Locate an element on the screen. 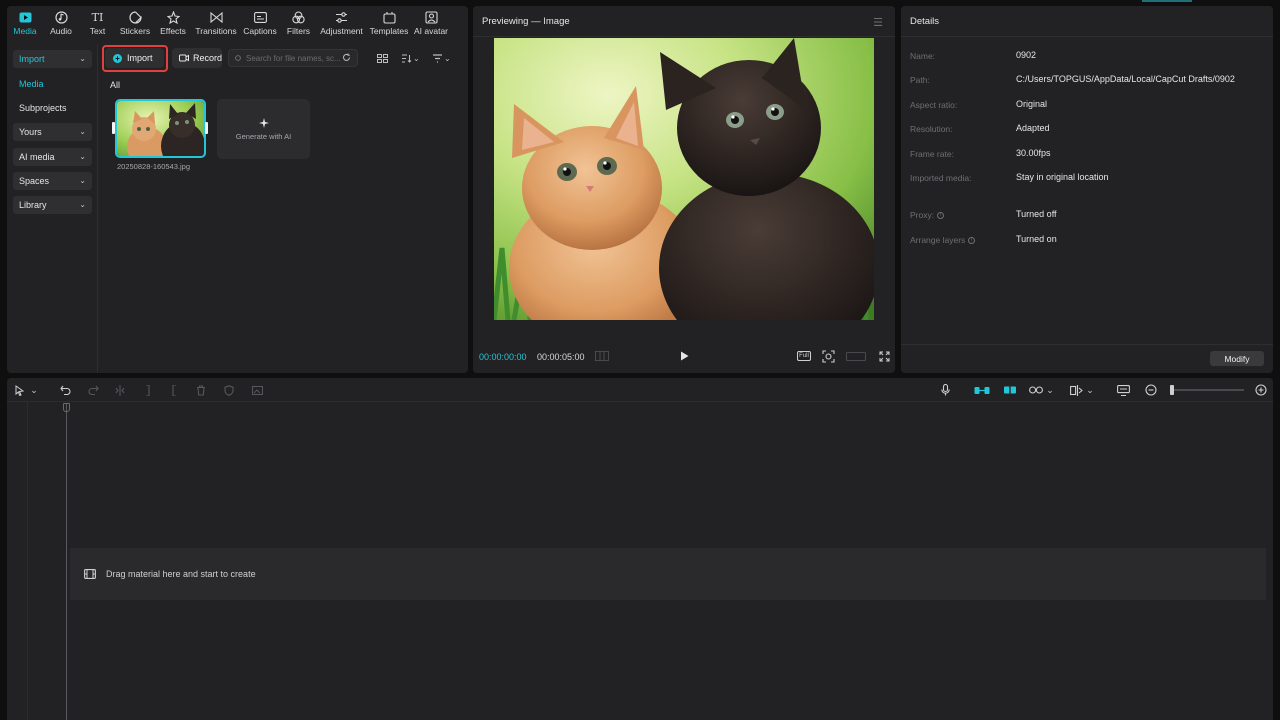 The width and height of the screenshot is (1280, 720). sidebar-item-subprojects: Subprojects is located at coordinates (52, 108).